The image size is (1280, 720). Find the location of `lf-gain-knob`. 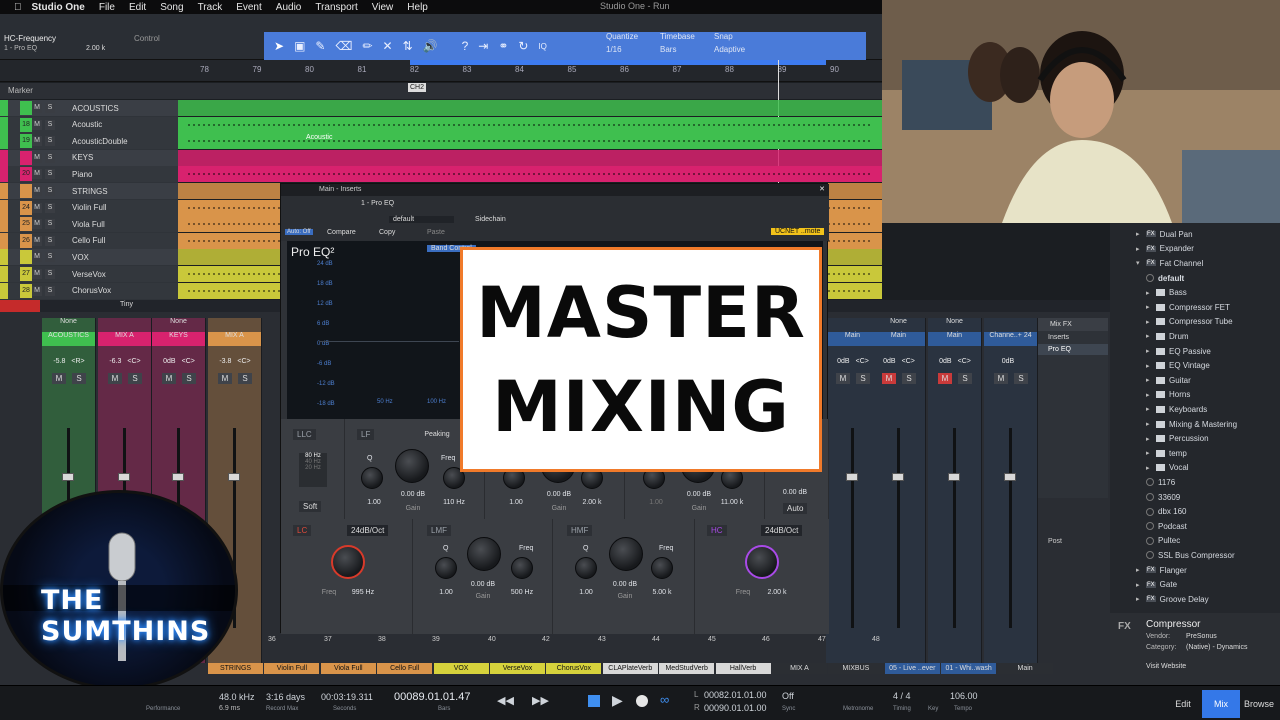

lf-gain-knob is located at coordinates (412, 466).